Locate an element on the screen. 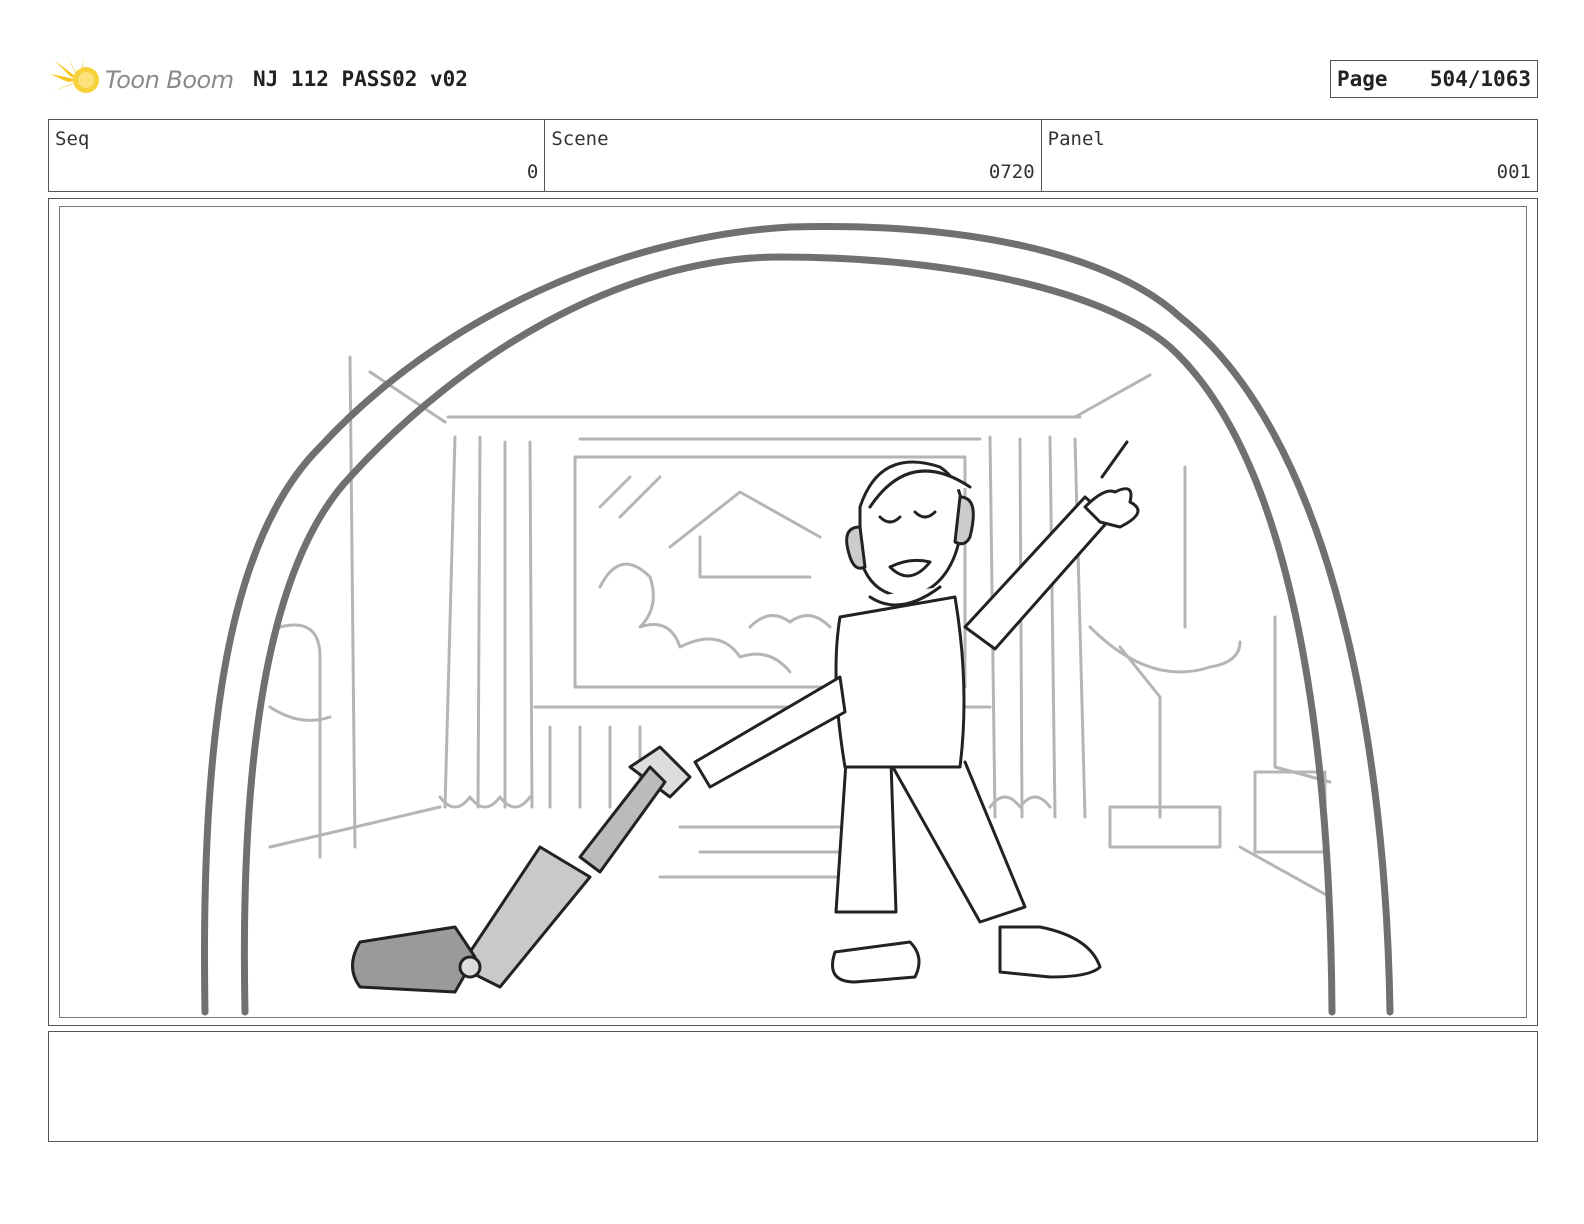 The width and height of the screenshot is (1584, 1224). scene-label: Scene is located at coordinates (580, 139).